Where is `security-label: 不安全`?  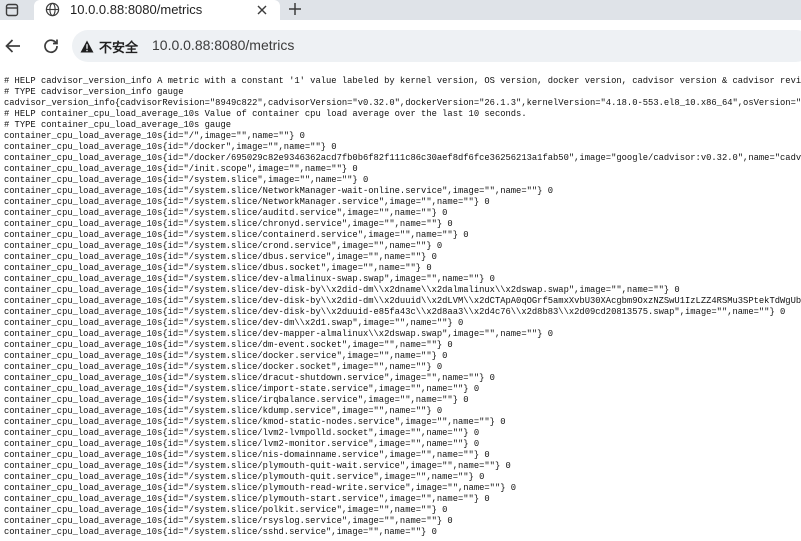 security-label: 不安全 is located at coordinates (119, 47).